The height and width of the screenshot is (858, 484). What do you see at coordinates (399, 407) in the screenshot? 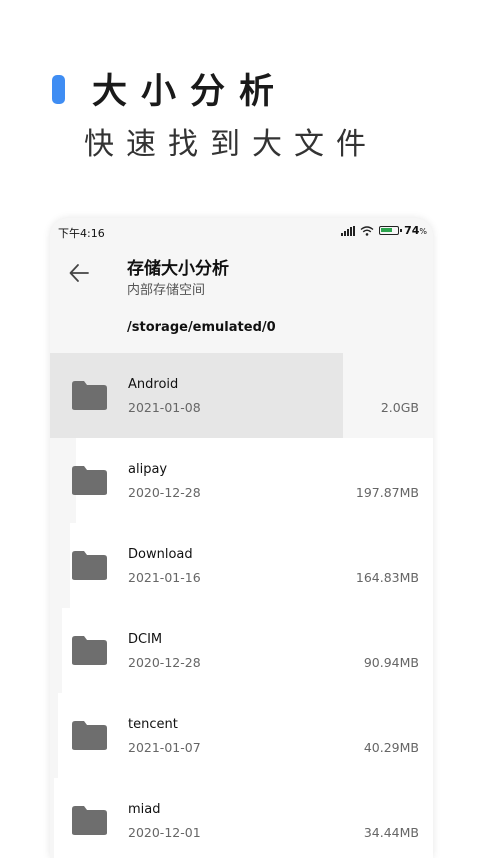
I see `item-size: 2.0GB` at bounding box center [399, 407].